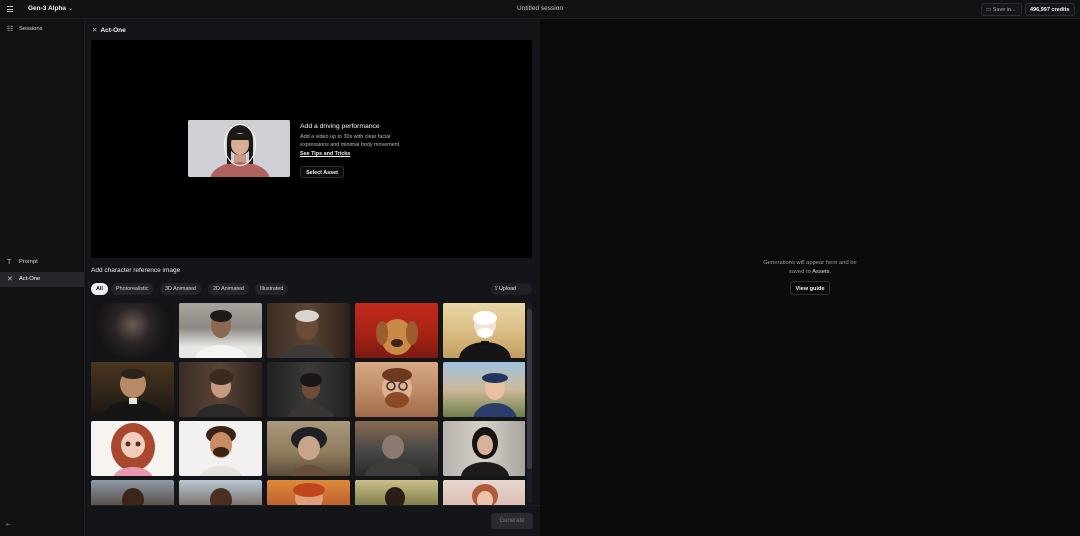 The width and height of the screenshot is (1080, 536). I want to click on empty-state-line-1: Generations will appear here and be, so click(810, 263).